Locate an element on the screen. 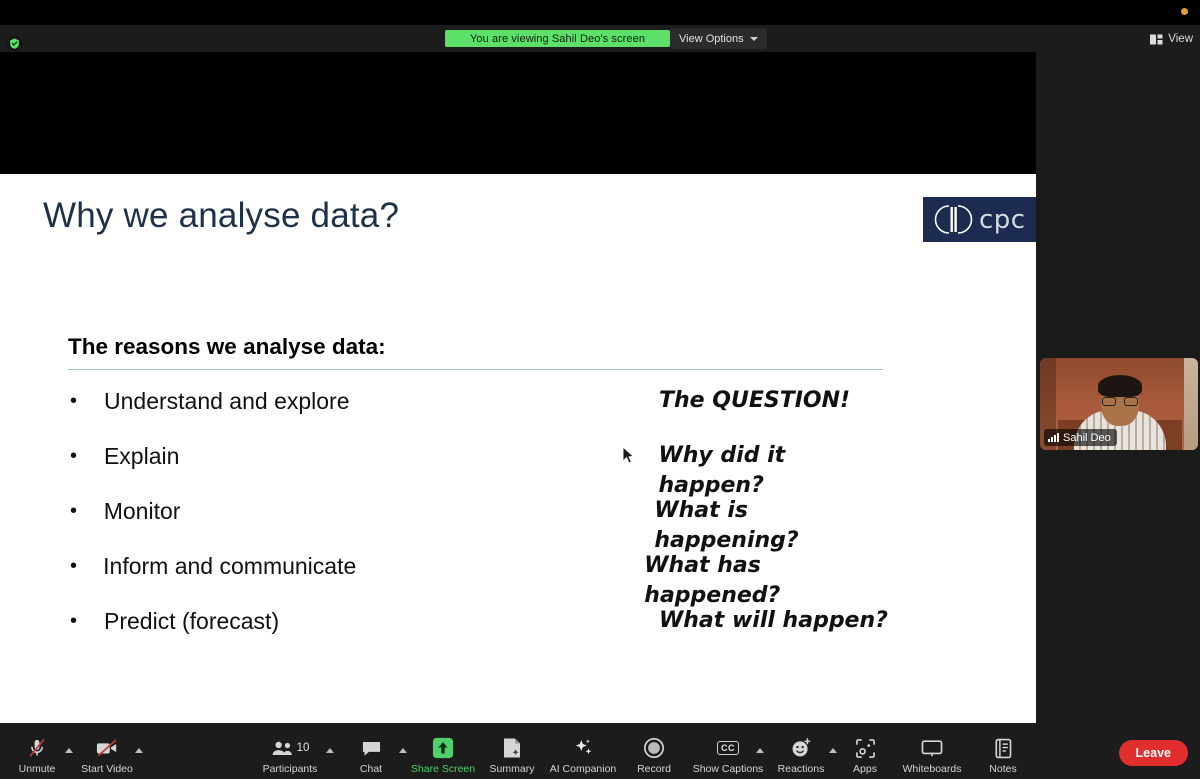 This screenshot has height=779, width=1200. video-muted-icon is located at coordinates (107, 748).